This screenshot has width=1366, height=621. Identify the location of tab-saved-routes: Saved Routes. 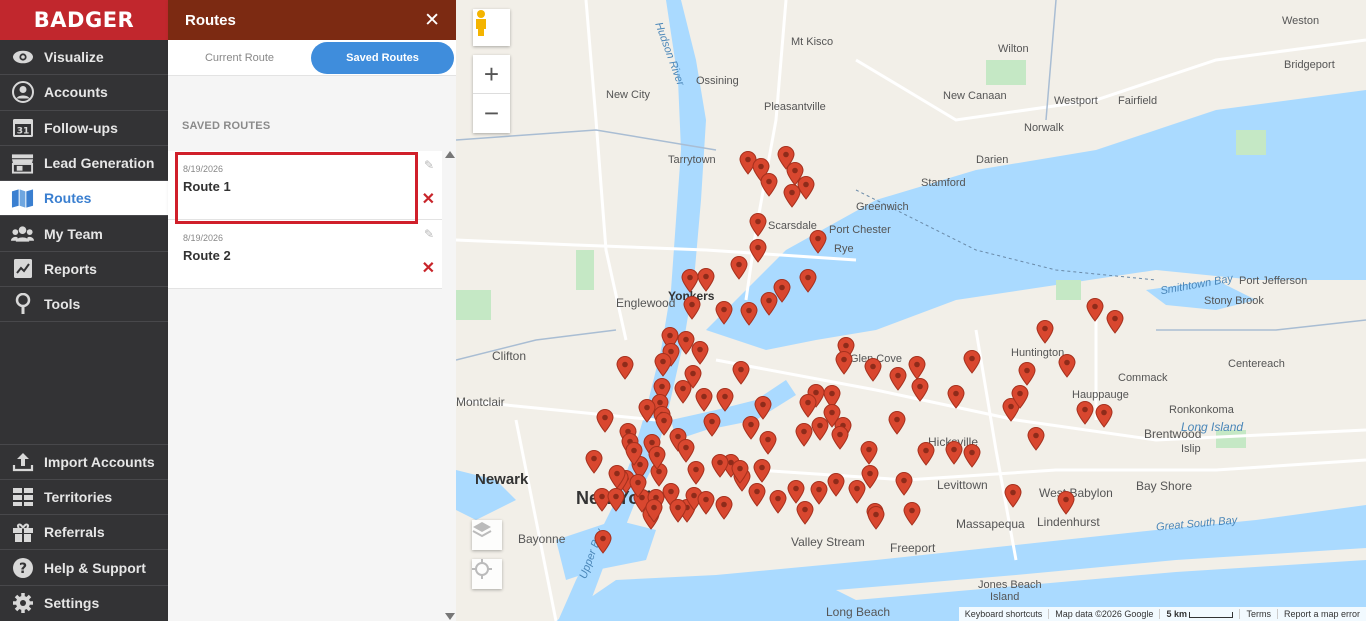
(382, 57).